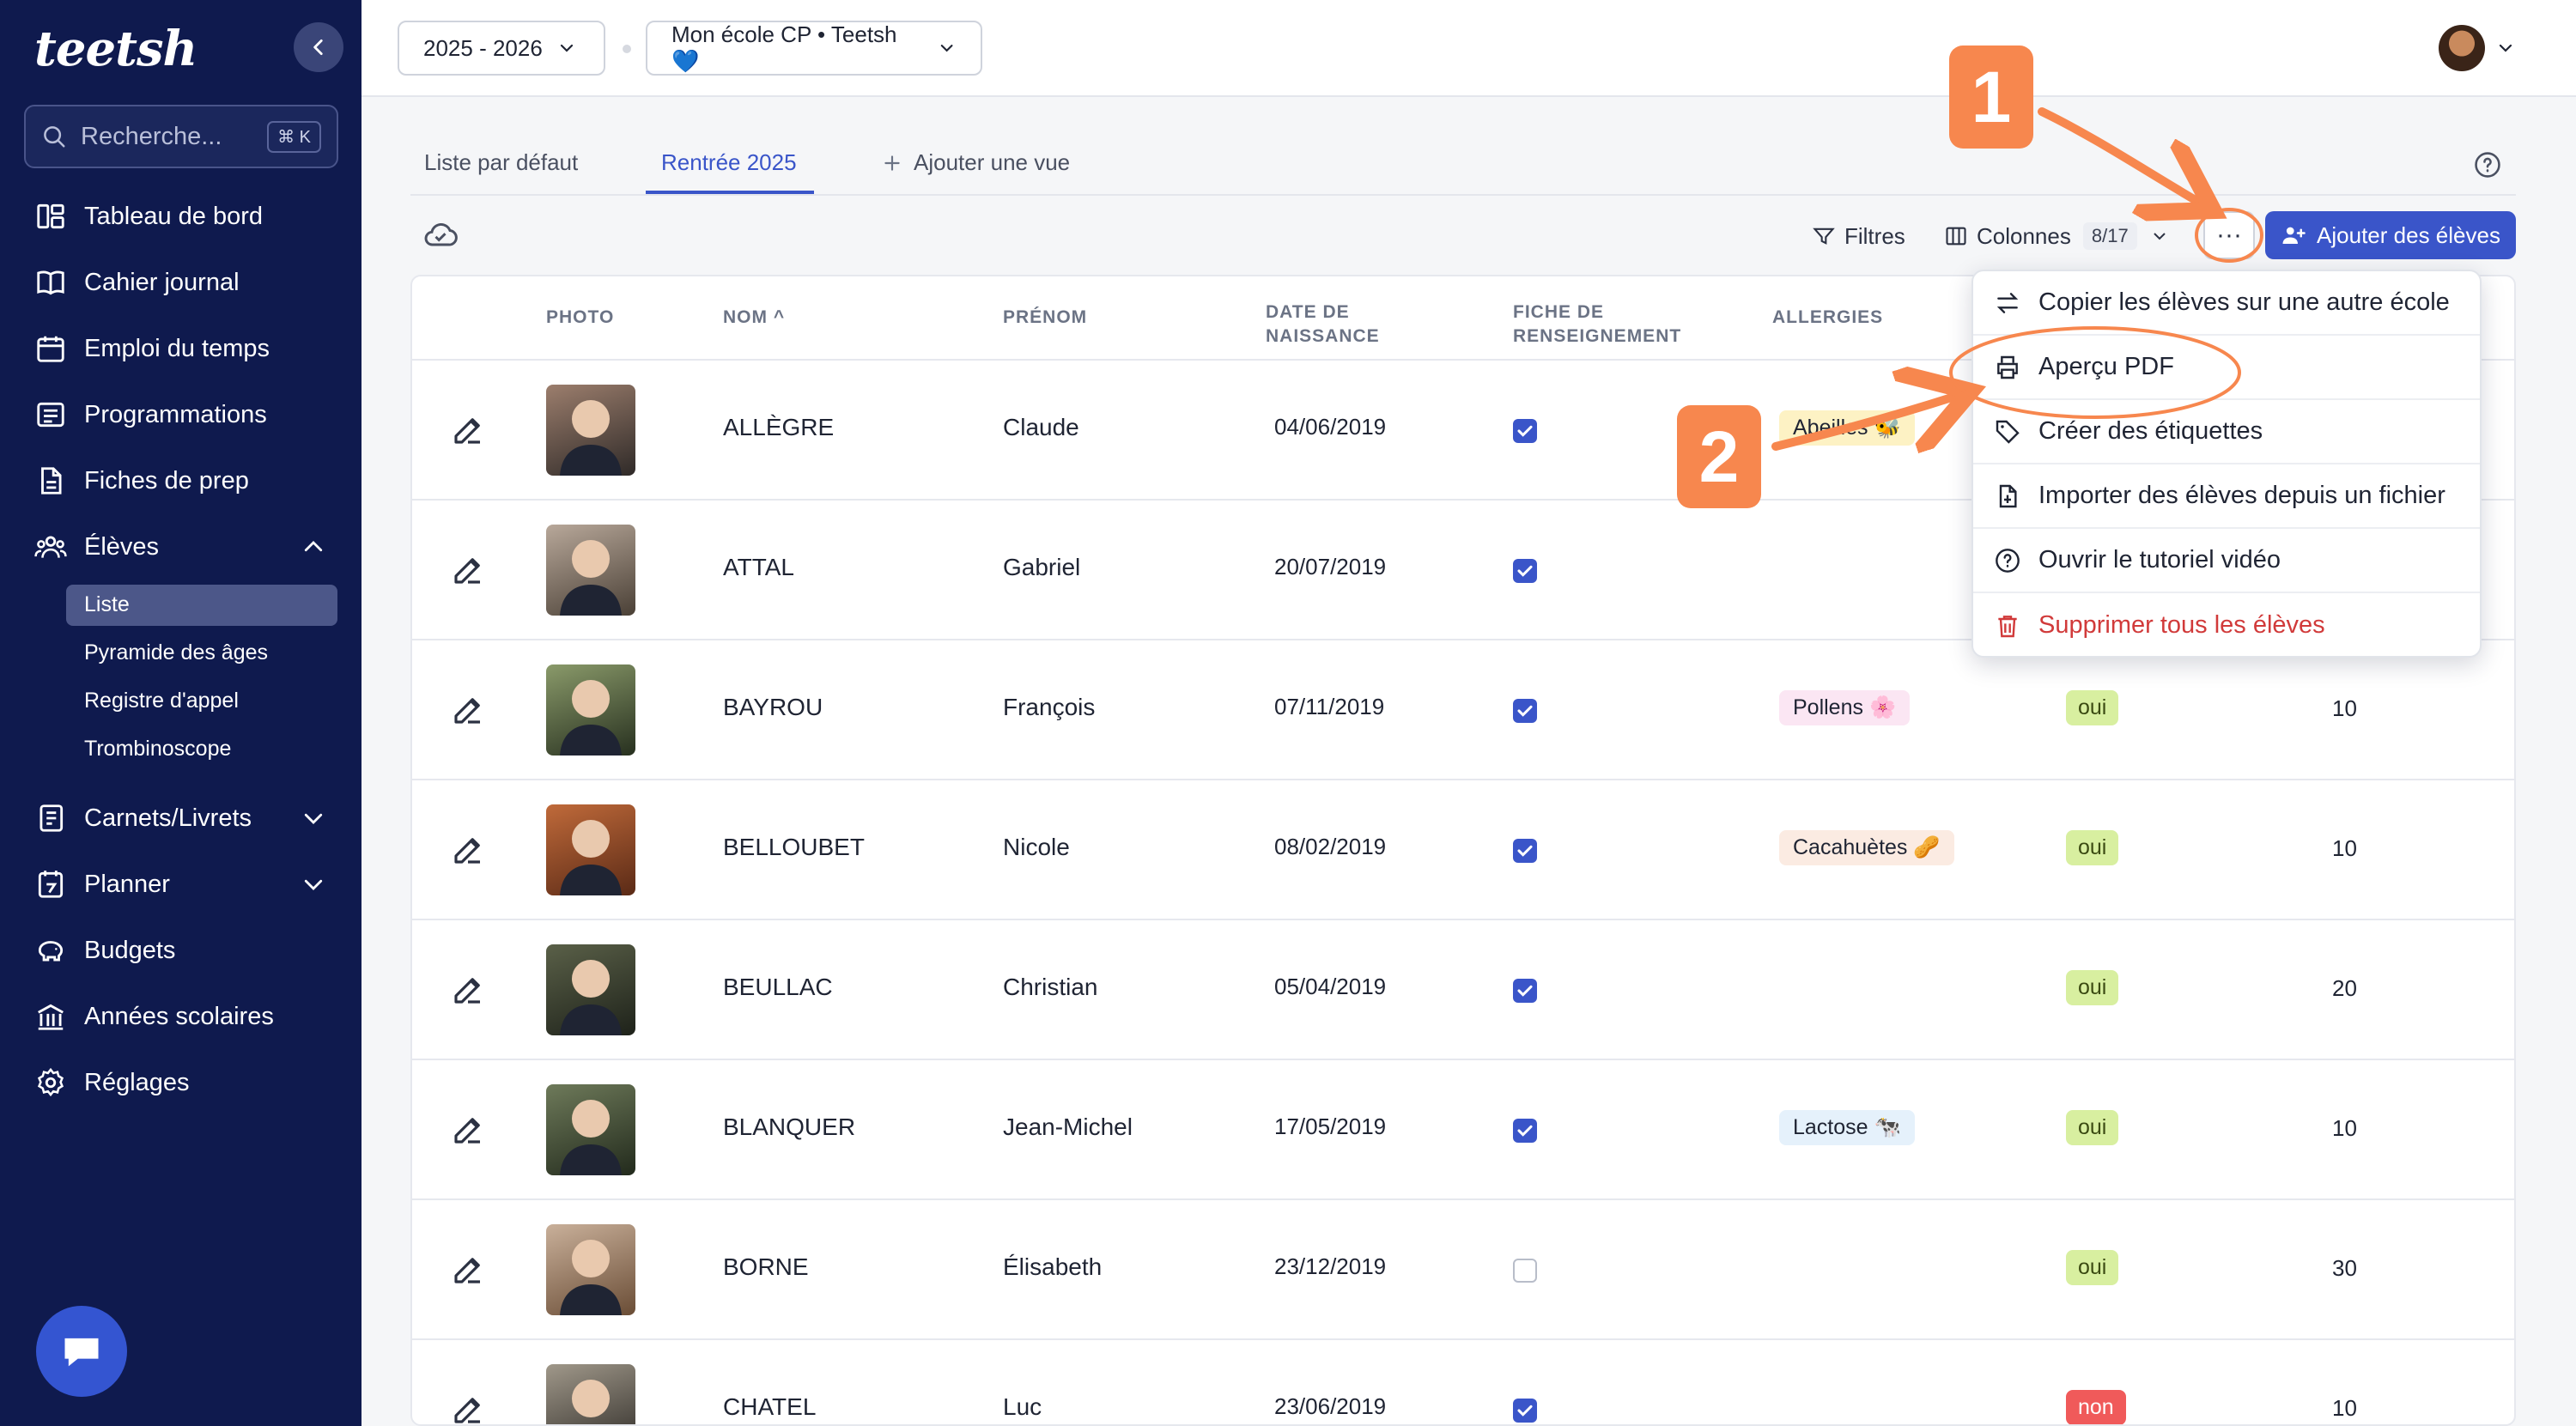  Describe the element at coordinates (180, 950) in the screenshot. I see `sidebar-item-budgets: Budgets` at that location.